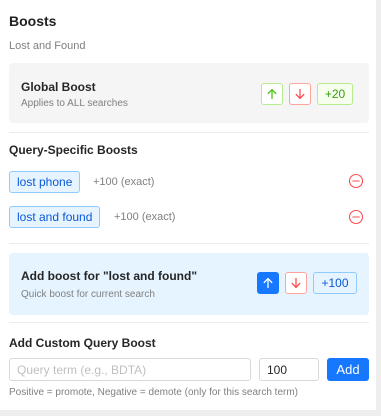 The image size is (381, 416). I want to click on quick-boost-value: +100, so click(335, 283).